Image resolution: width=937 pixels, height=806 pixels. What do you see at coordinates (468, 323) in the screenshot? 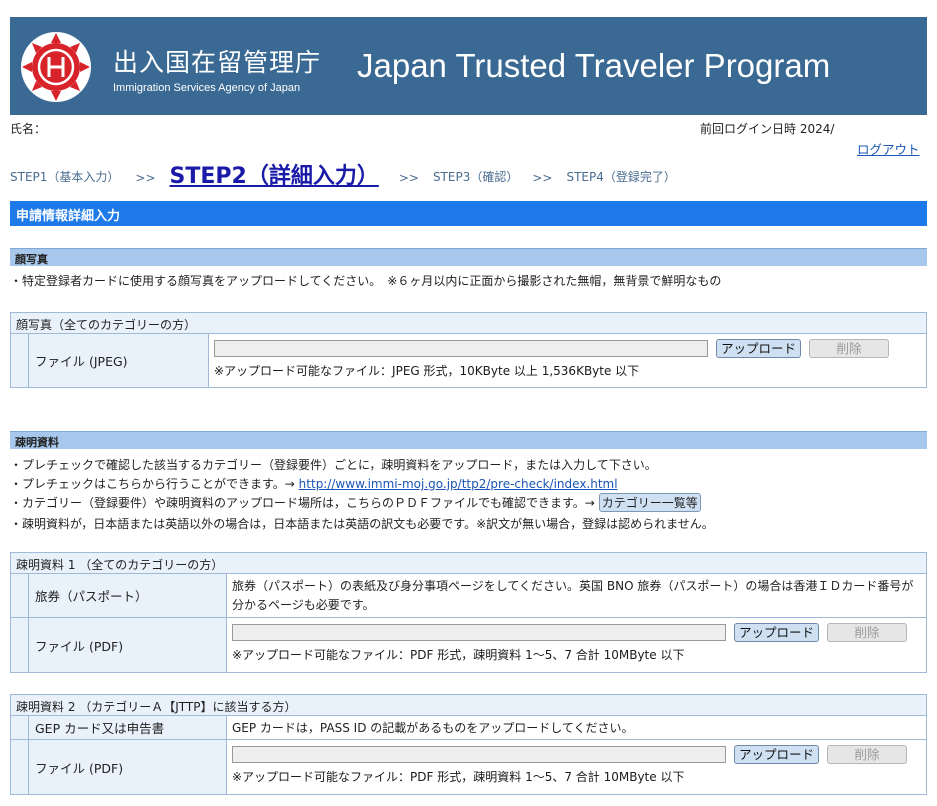
I see `photo-box-title: 顔写真（全てのカテゴリーの方）` at bounding box center [468, 323].